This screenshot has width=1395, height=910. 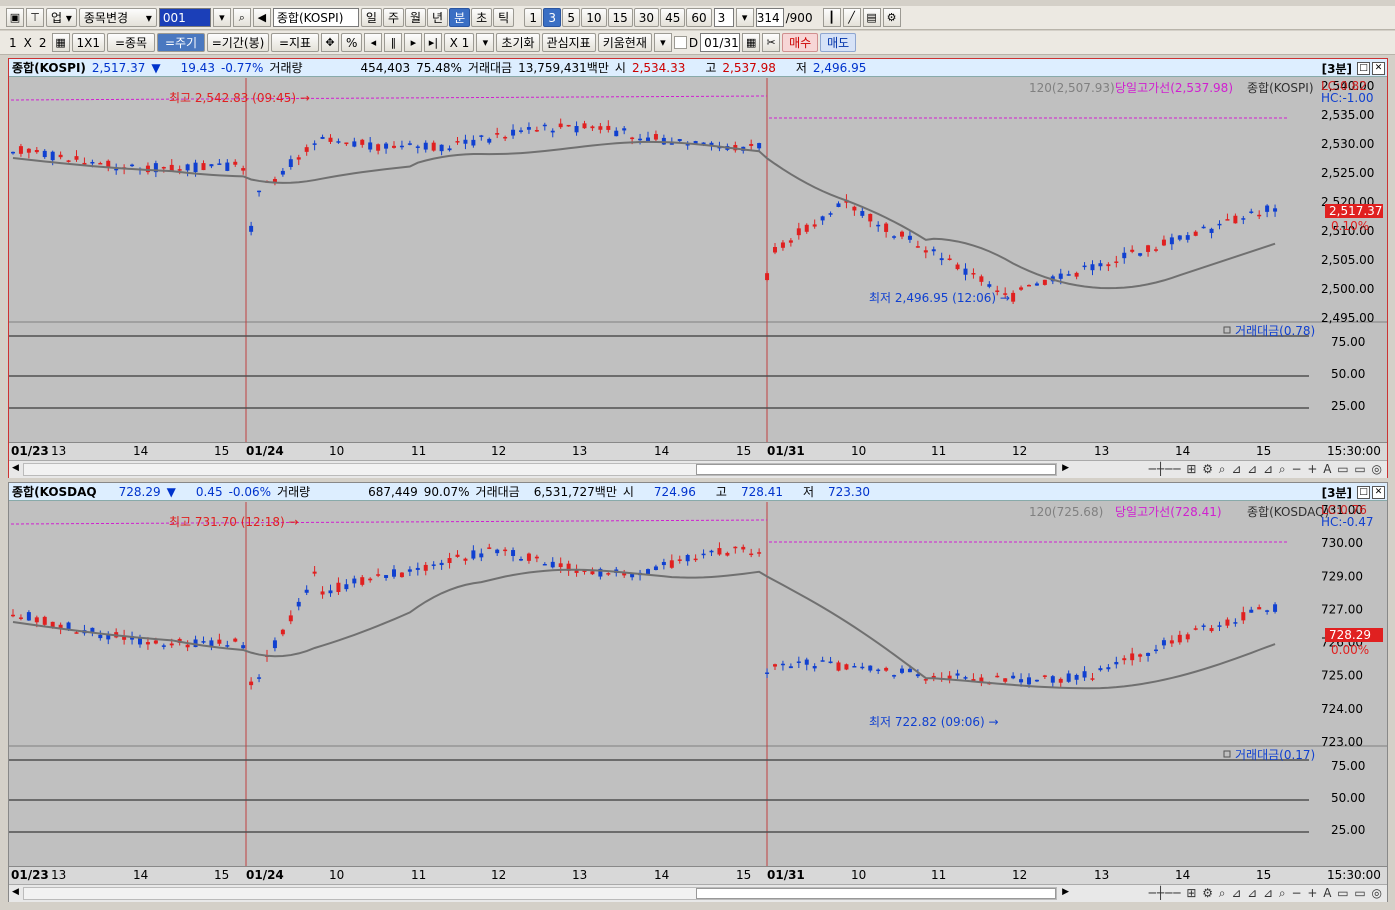 I want to click on kosdaq-arrow-icon: ▼, so click(x=171, y=491).